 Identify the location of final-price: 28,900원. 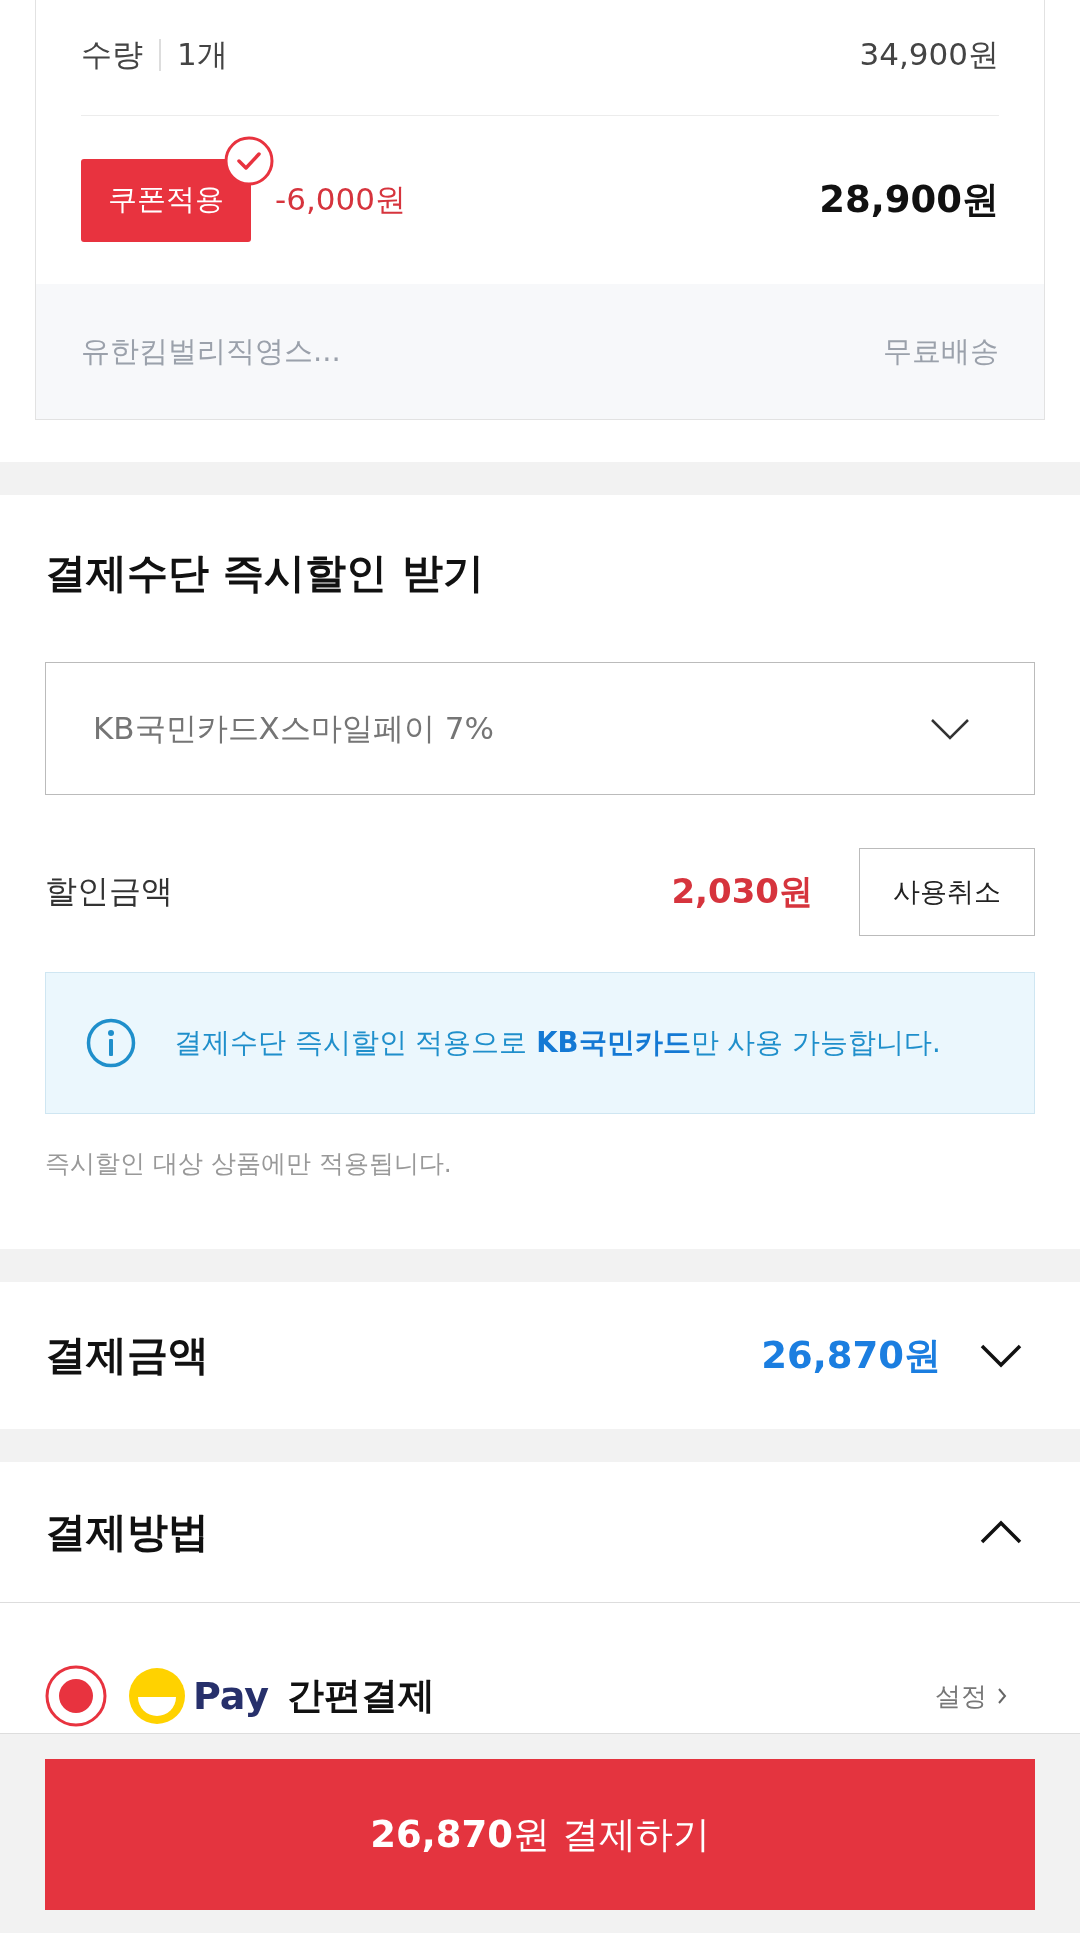
(909, 200).